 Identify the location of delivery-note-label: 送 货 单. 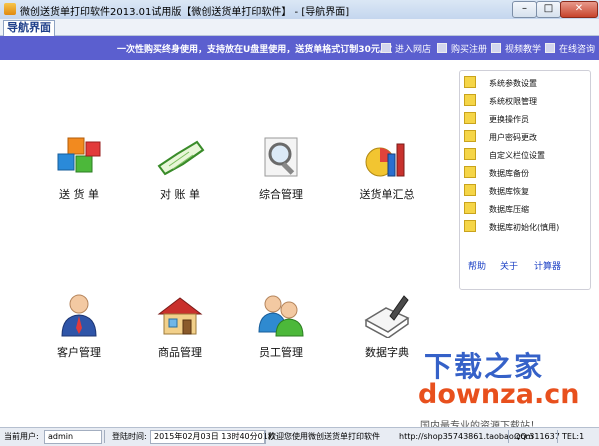
(79, 194).